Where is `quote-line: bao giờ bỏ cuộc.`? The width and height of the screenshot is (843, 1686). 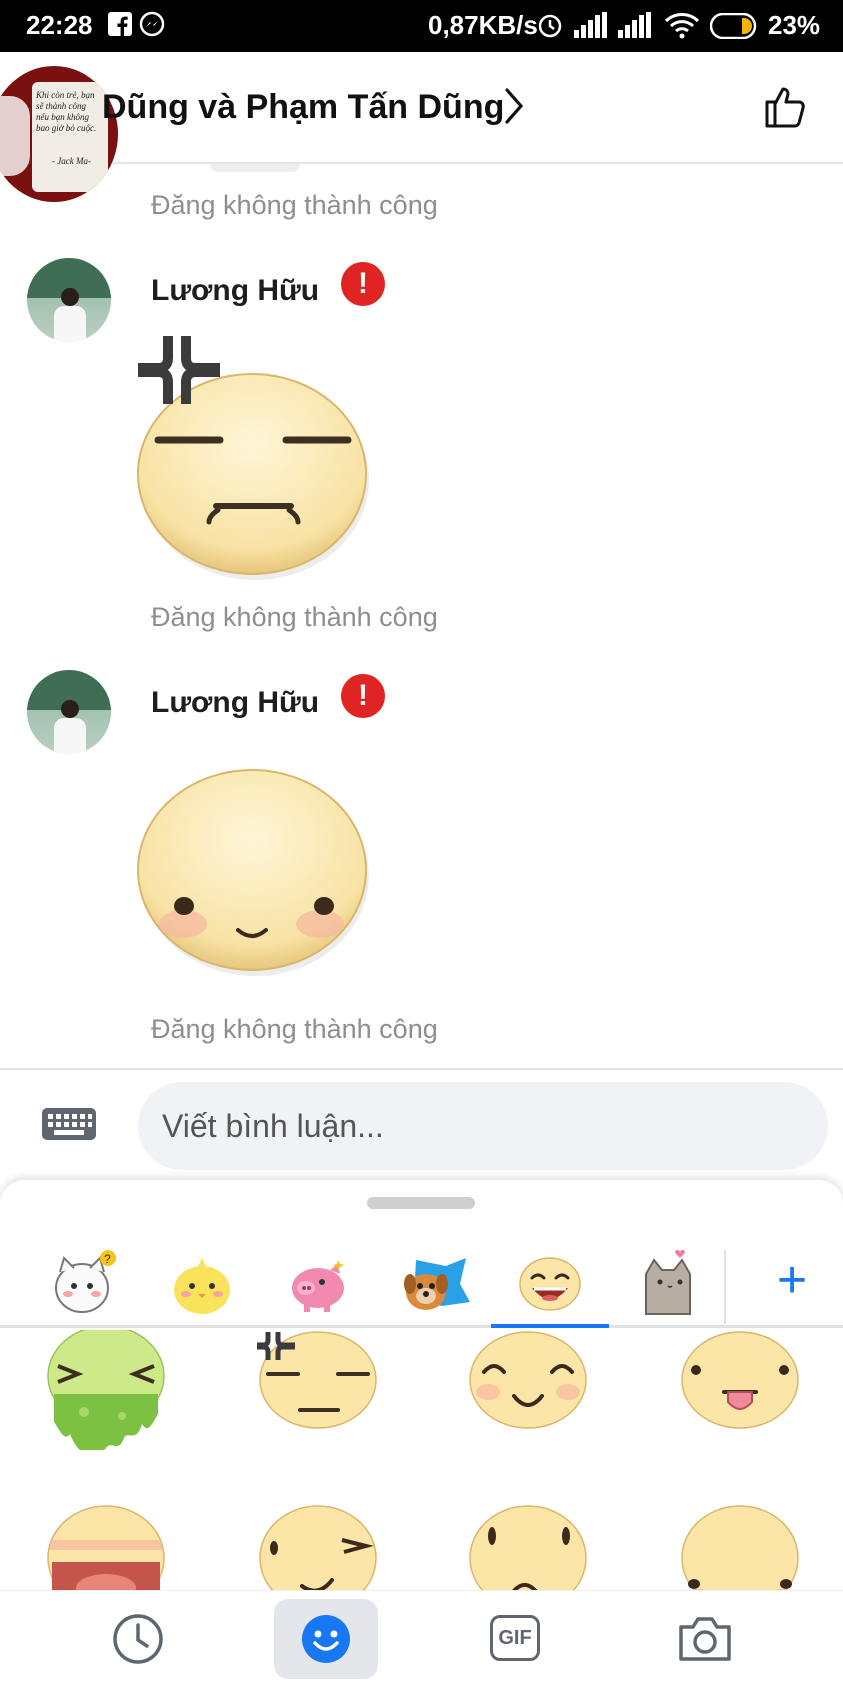 quote-line: bao giờ bỏ cuộc. is located at coordinates (66, 128).